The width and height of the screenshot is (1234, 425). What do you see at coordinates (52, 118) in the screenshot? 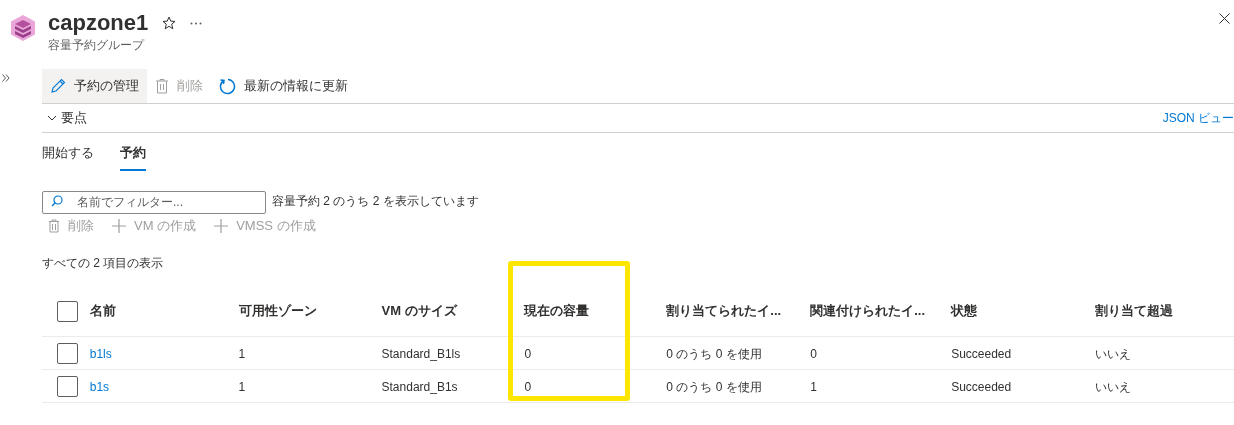
I see `chevron-icon` at bounding box center [52, 118].